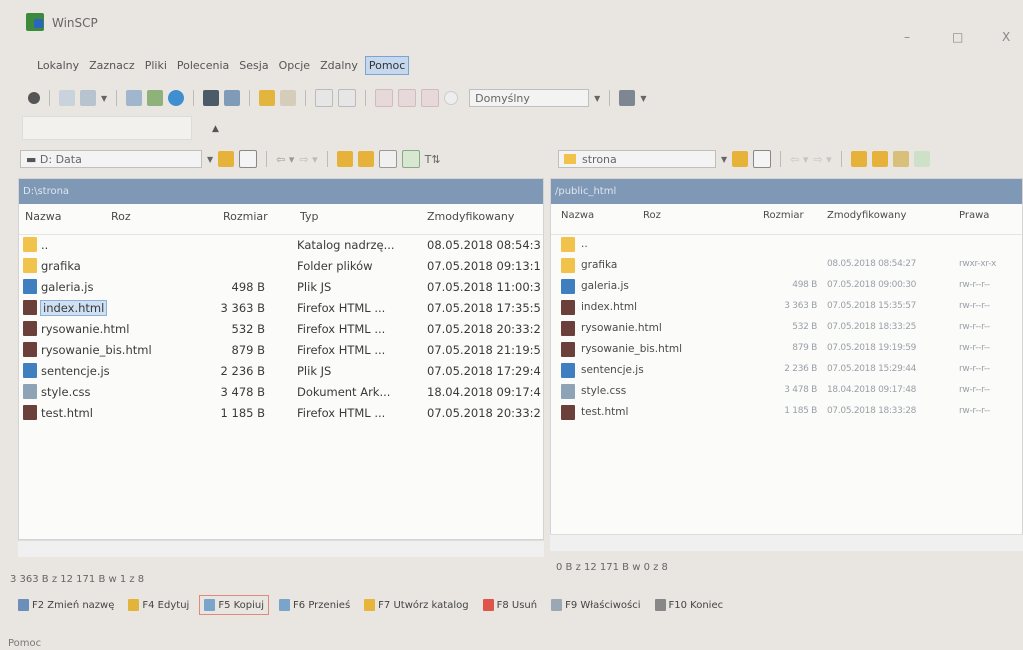 The height and width of the screenshot is (650, 1023). What do you see at coordinates (242, 308) in the screenshot?
I see `file-size: 3 363 B` at bounding box center [242, 308].